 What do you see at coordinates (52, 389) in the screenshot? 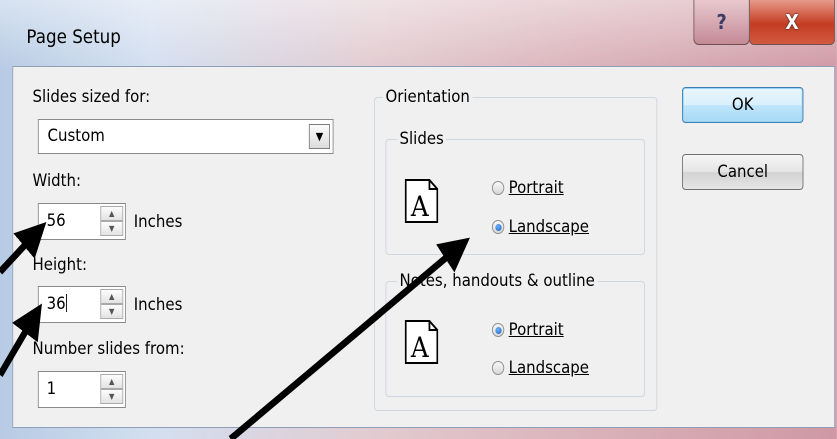
I see `number-slides-from-value: 1` at bounding box center [52, 389].